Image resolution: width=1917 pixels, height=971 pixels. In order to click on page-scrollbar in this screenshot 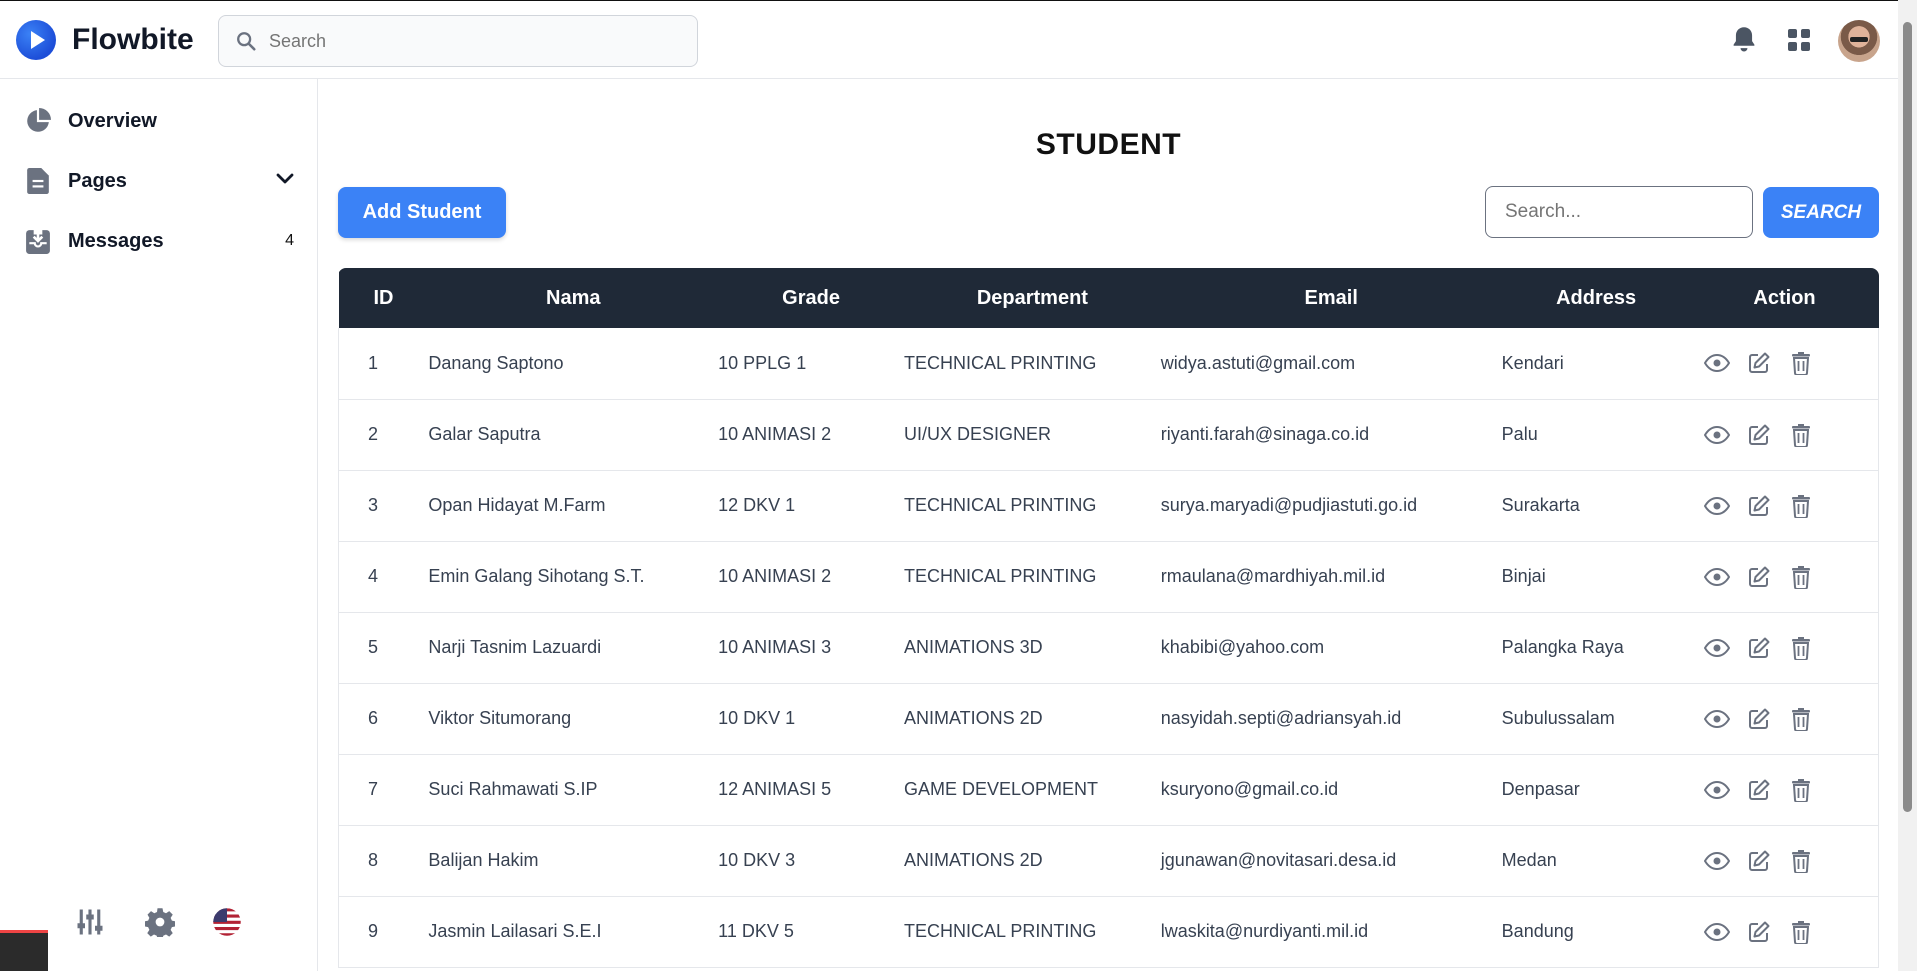, I will do `click(1907, 485)`.